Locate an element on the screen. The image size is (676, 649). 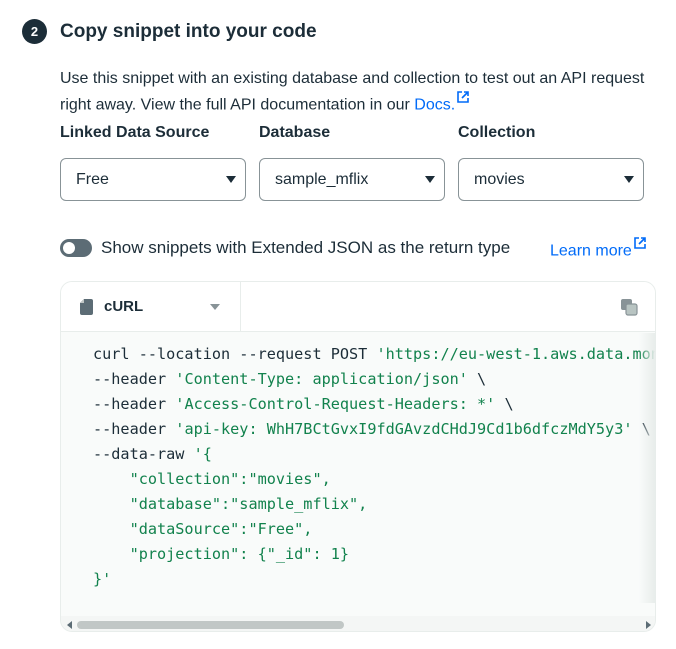
scrollbar-thumb is located at coordinates (210, 625).